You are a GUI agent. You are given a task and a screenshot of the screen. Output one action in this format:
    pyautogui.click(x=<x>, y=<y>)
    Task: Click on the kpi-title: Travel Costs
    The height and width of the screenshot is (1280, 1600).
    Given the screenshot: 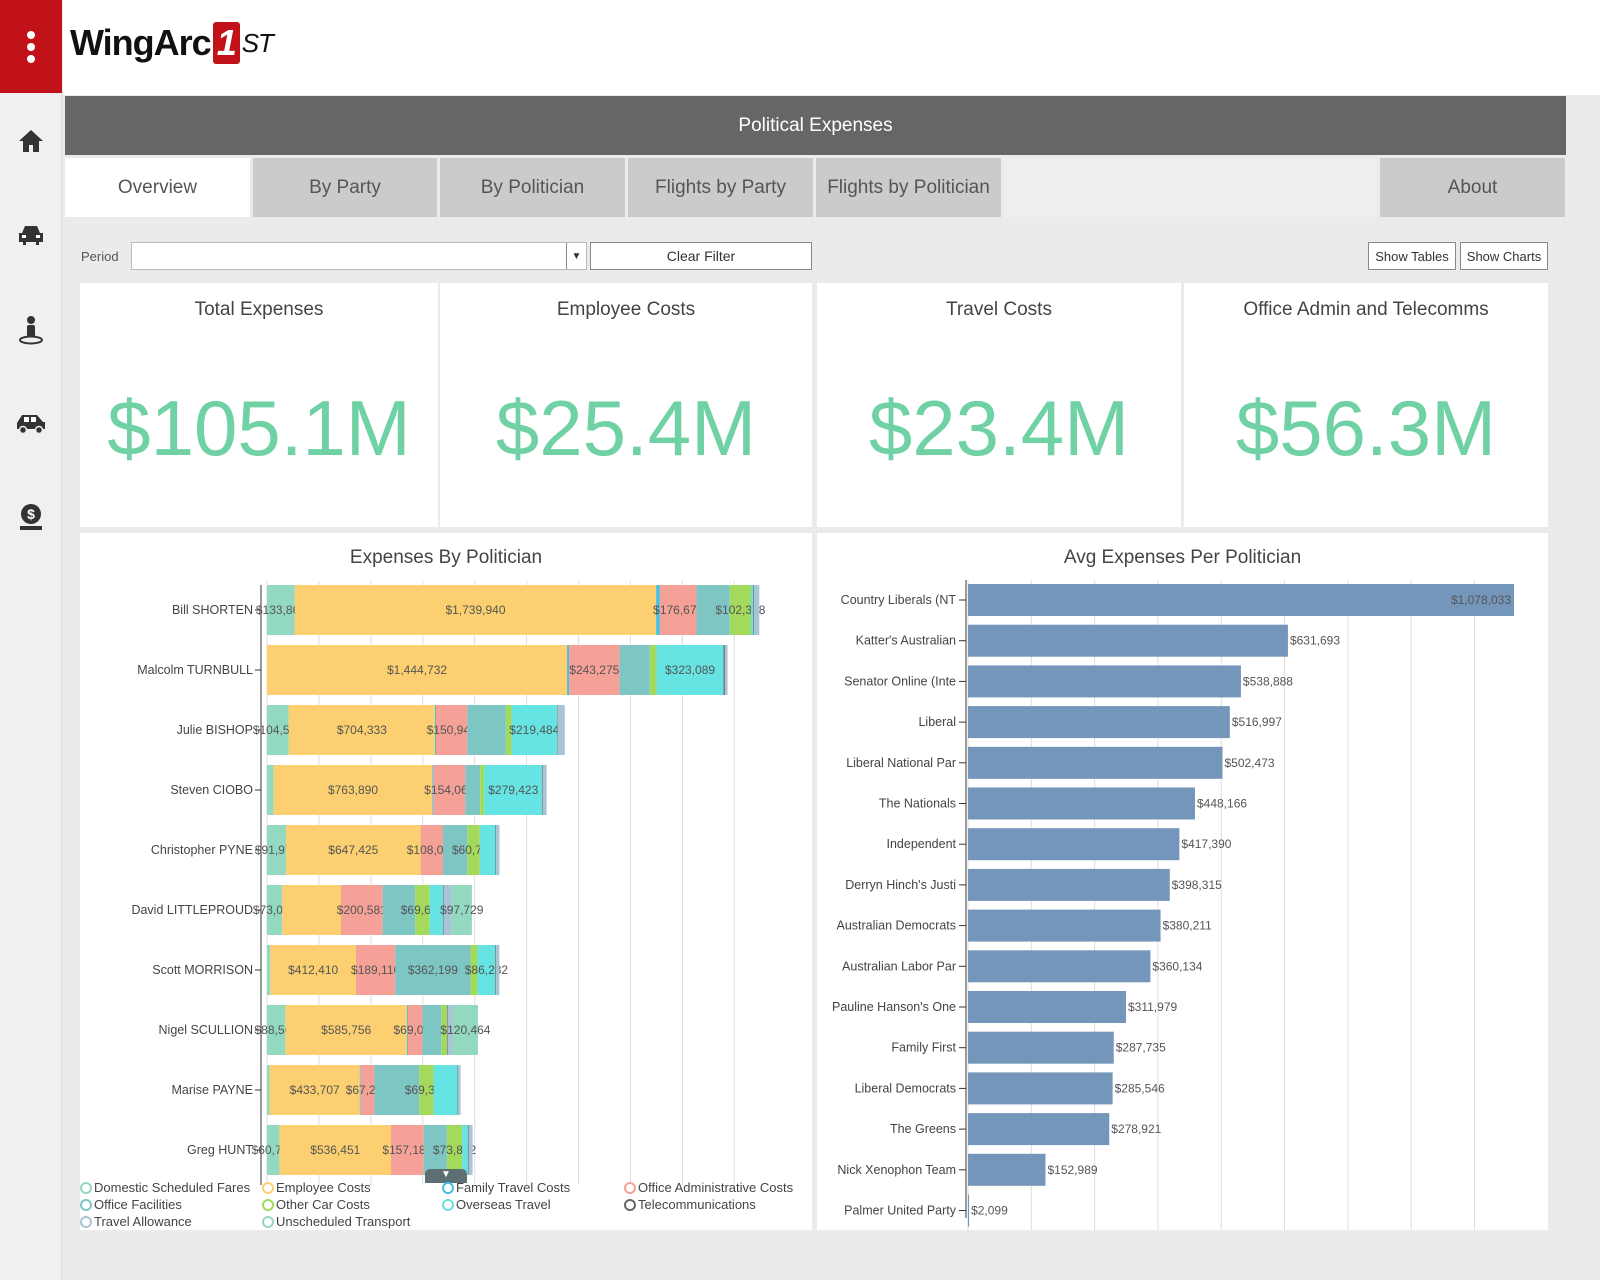 What is the action you would take?
    pyautogui.click(x=999, y=309)
    